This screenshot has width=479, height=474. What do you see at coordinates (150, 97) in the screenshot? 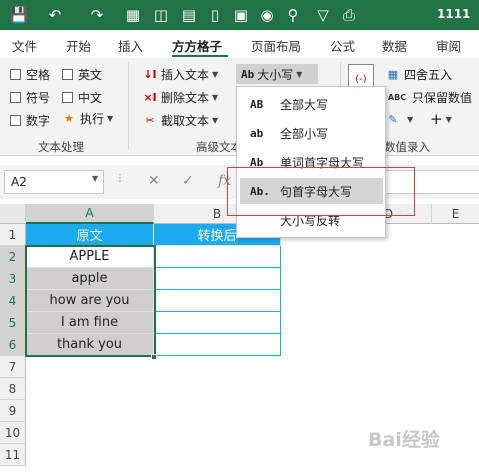
I see `delete-text-icon: ×I` at bounding box center [150, 97].